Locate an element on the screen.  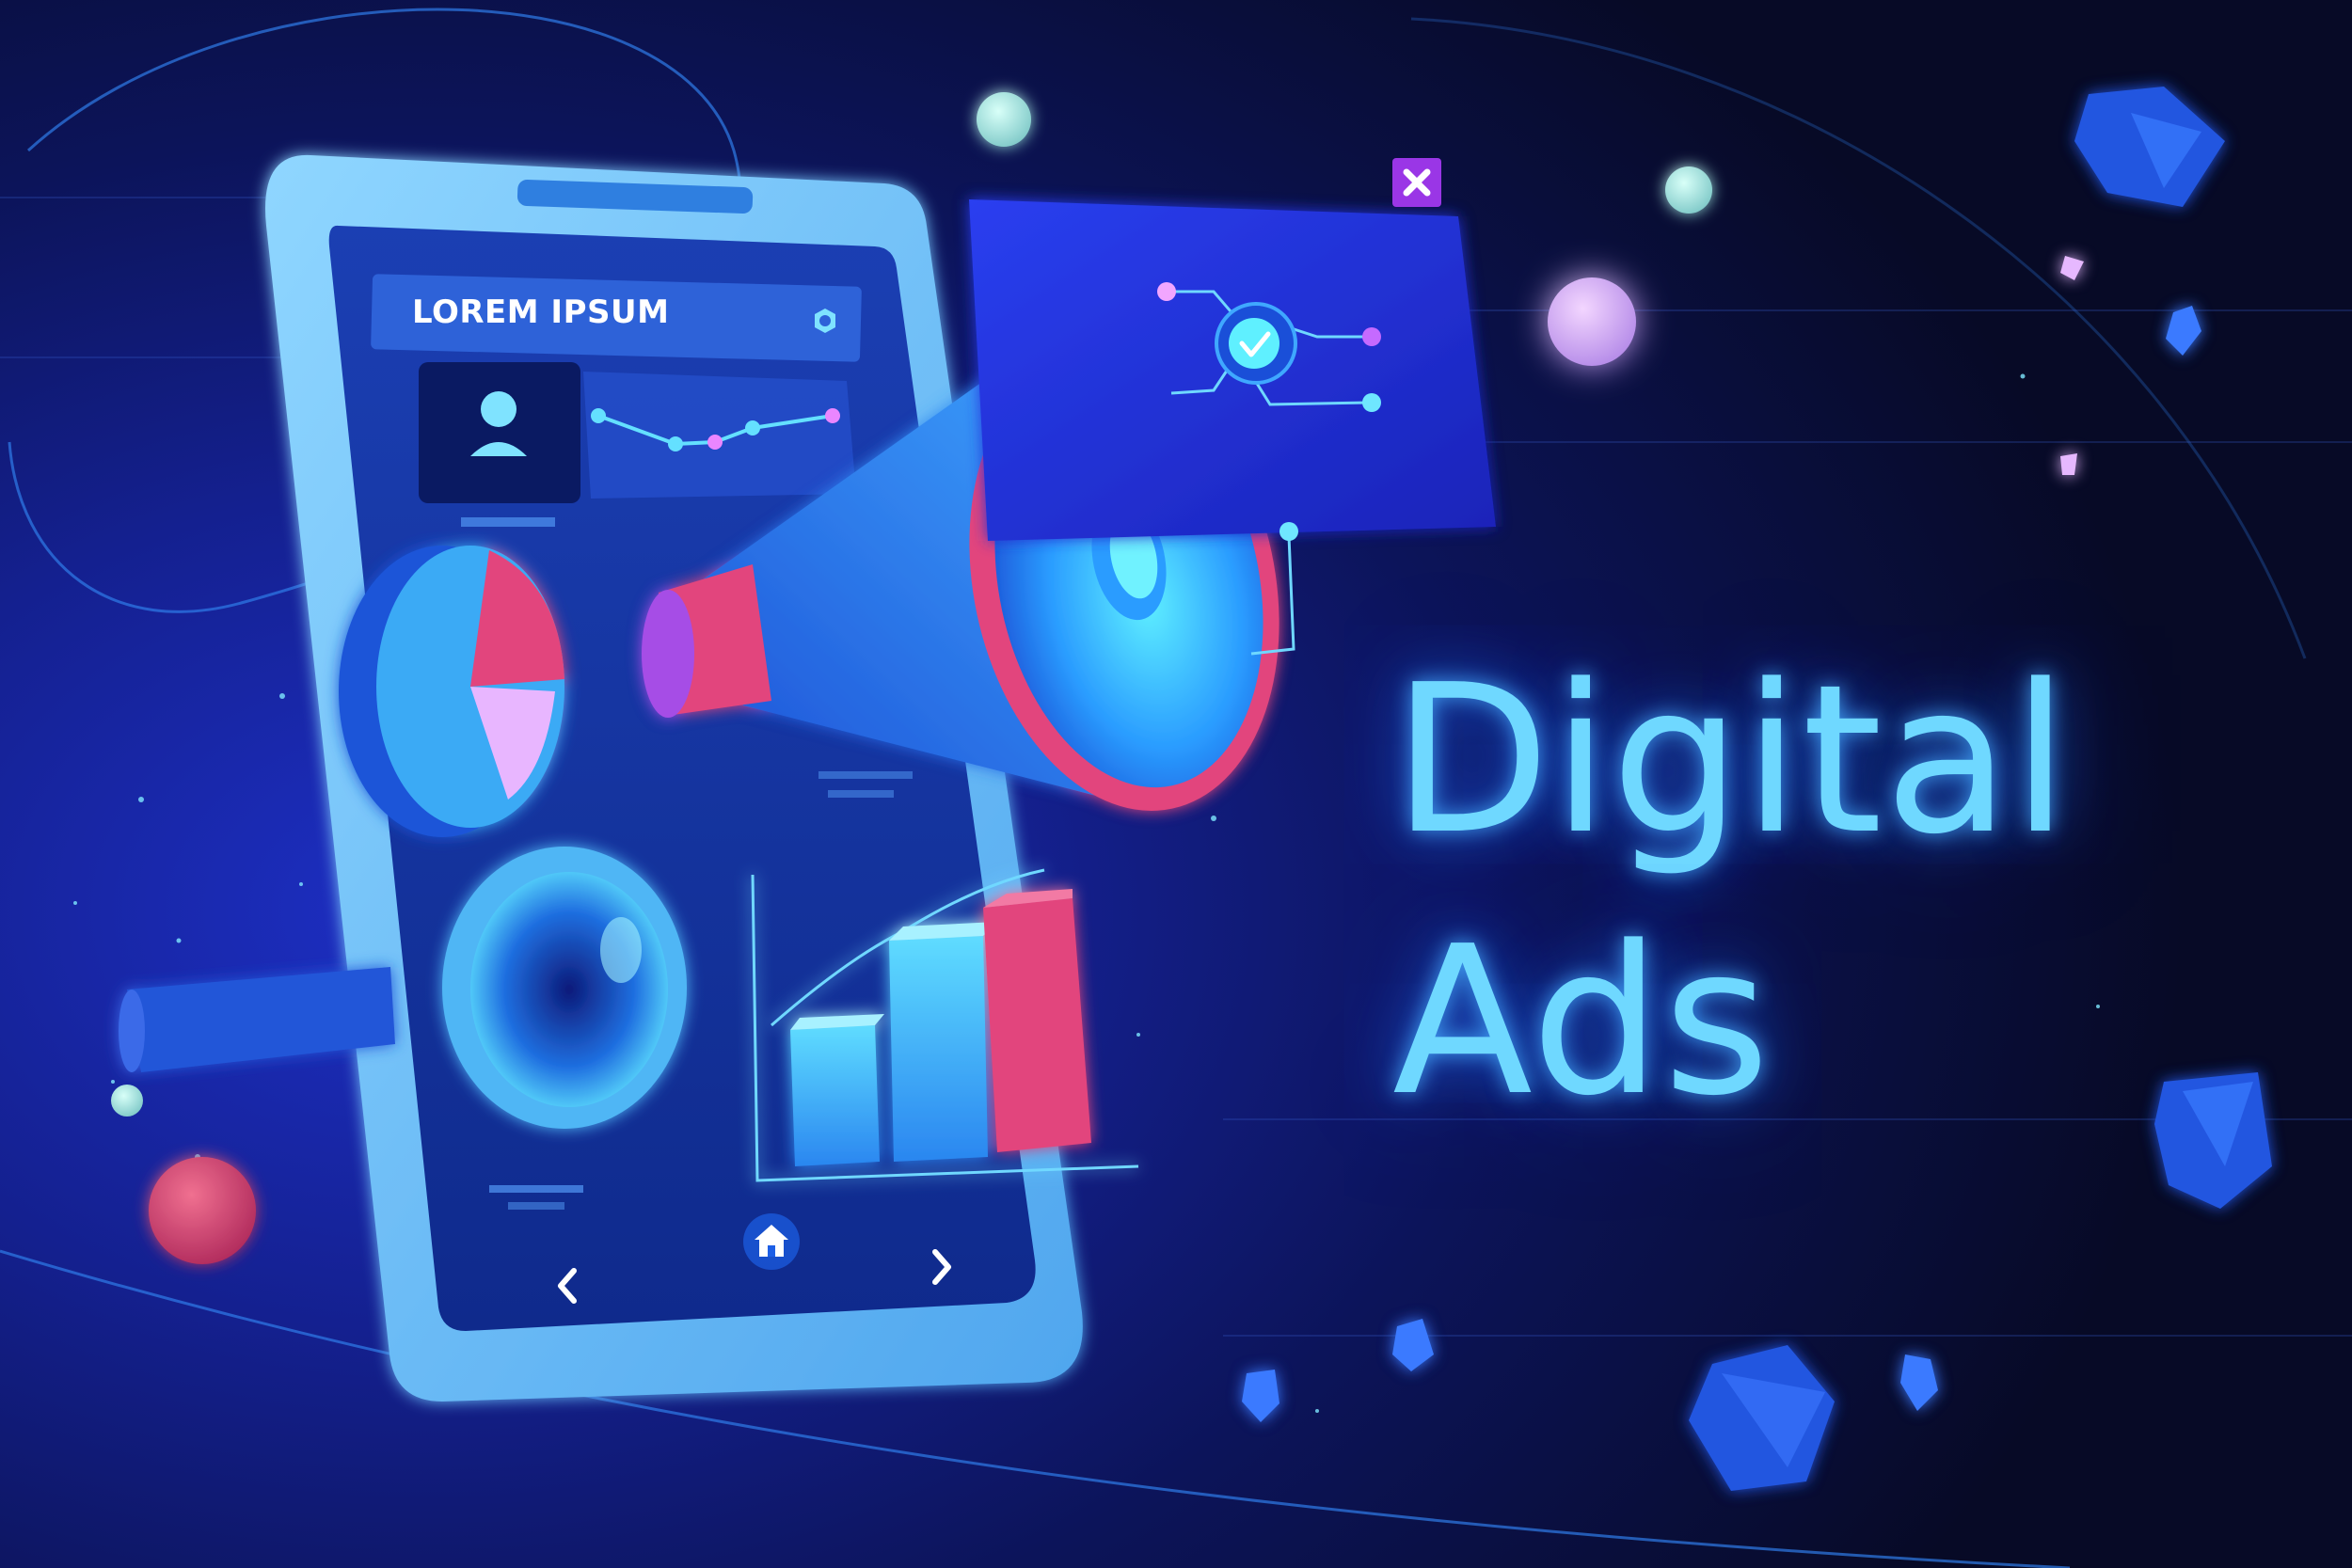
headline-line-2: Ads is located at coordinates (1582, 1022).